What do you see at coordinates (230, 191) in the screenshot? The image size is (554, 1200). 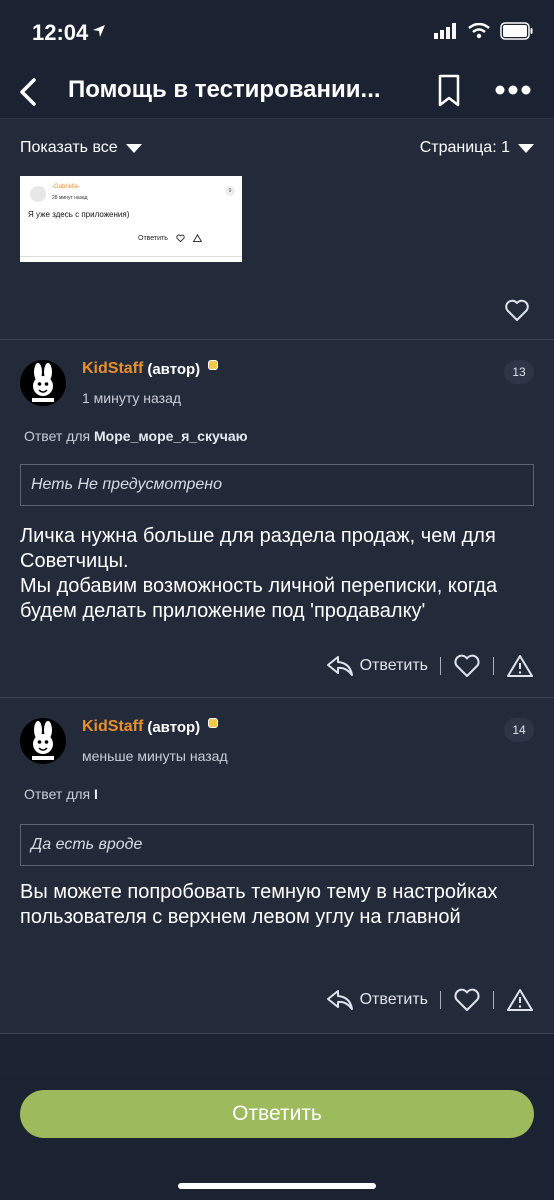 I see `thumb-badge: 9` at bounding box center [230, 191].